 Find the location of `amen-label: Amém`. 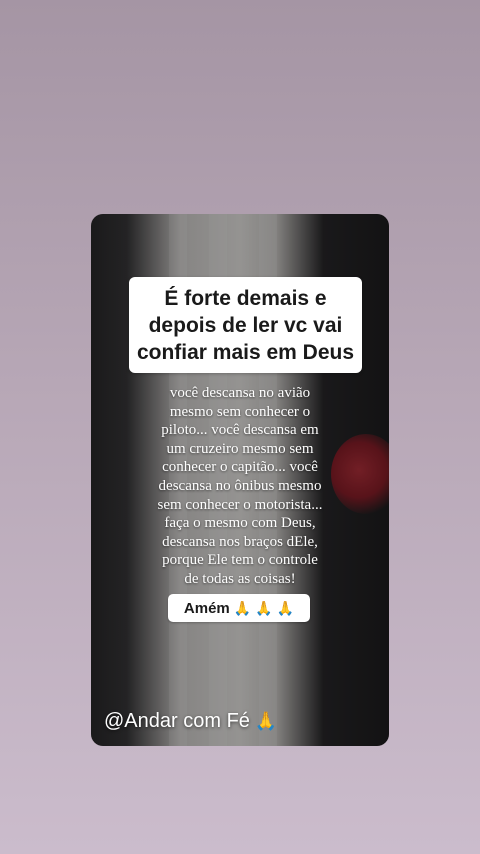

amen-label: Amém is located at coordinates (206, 608).